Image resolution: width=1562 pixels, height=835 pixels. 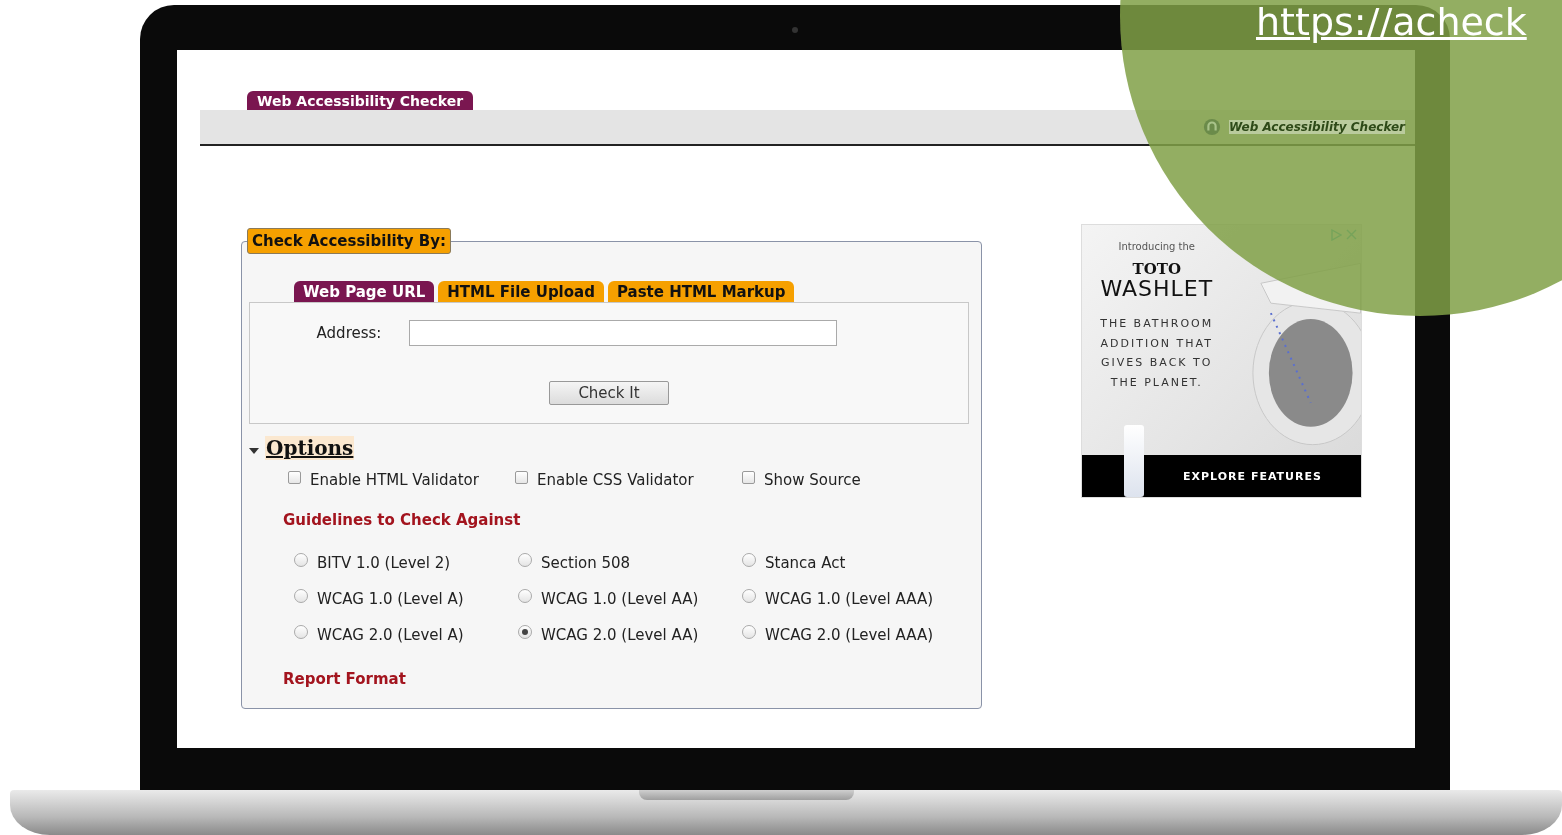 What do you see at coordinates (795, 30) in the screenshot?
I see `camera-icon` at bounding box center [795, 30].